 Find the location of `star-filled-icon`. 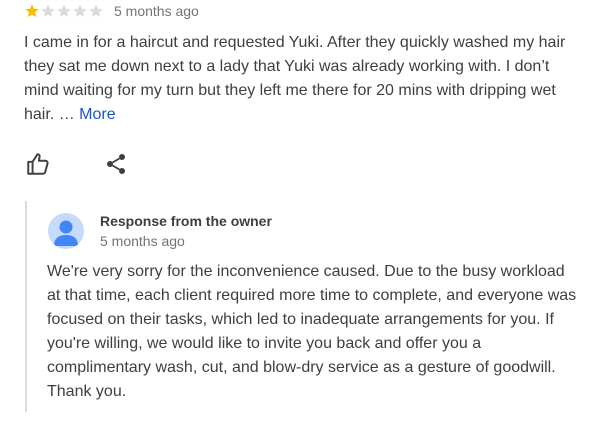

star-filled-icon is located at coordinates (32, 10).